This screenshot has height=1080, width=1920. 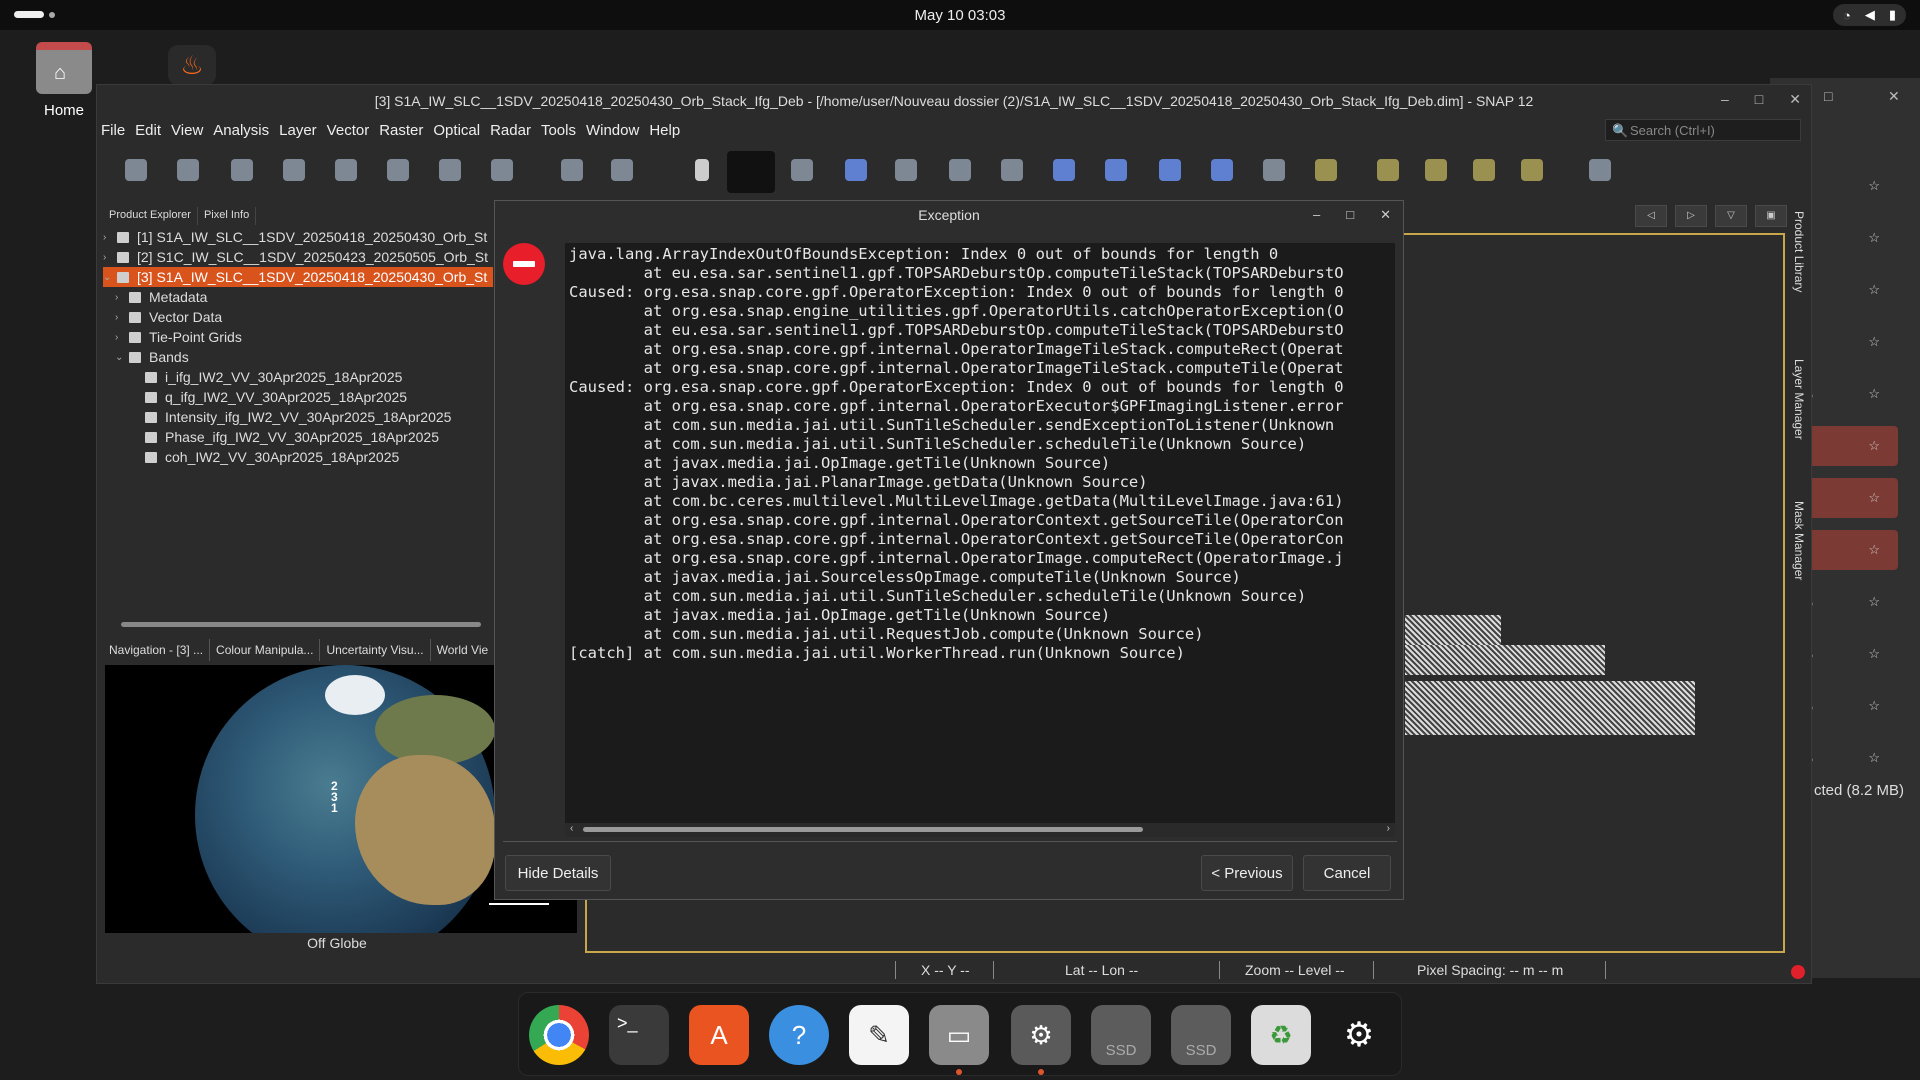 What do you see at coordinates (113, 130) in the screenshot?
I see `menu-file: File` at bounding box center [113, 130].